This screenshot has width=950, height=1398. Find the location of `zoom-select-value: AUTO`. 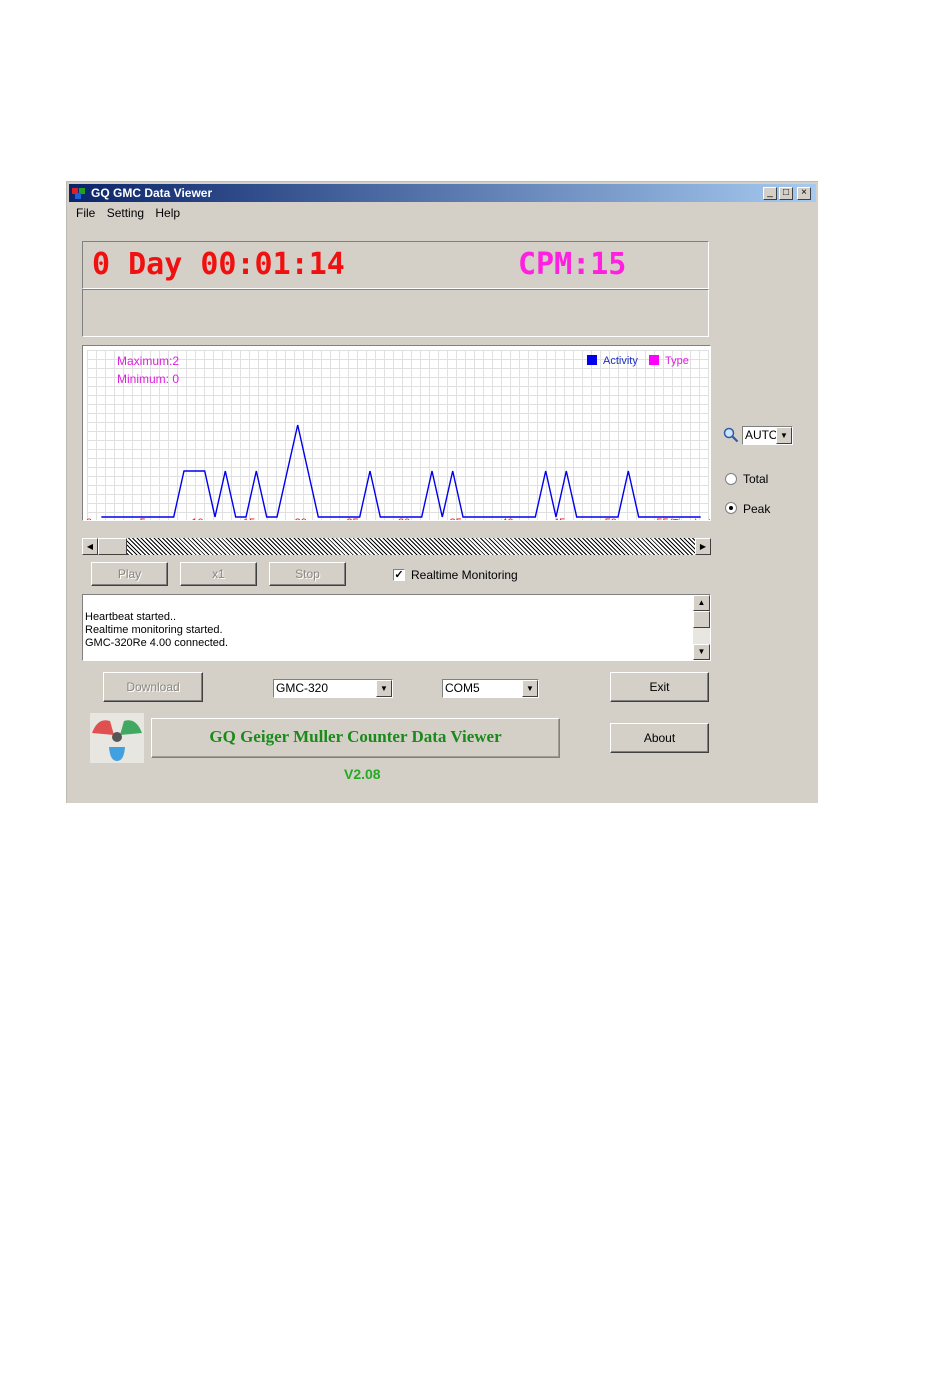

zoom-select-value: AUTO is located at coordinates (762, 435).